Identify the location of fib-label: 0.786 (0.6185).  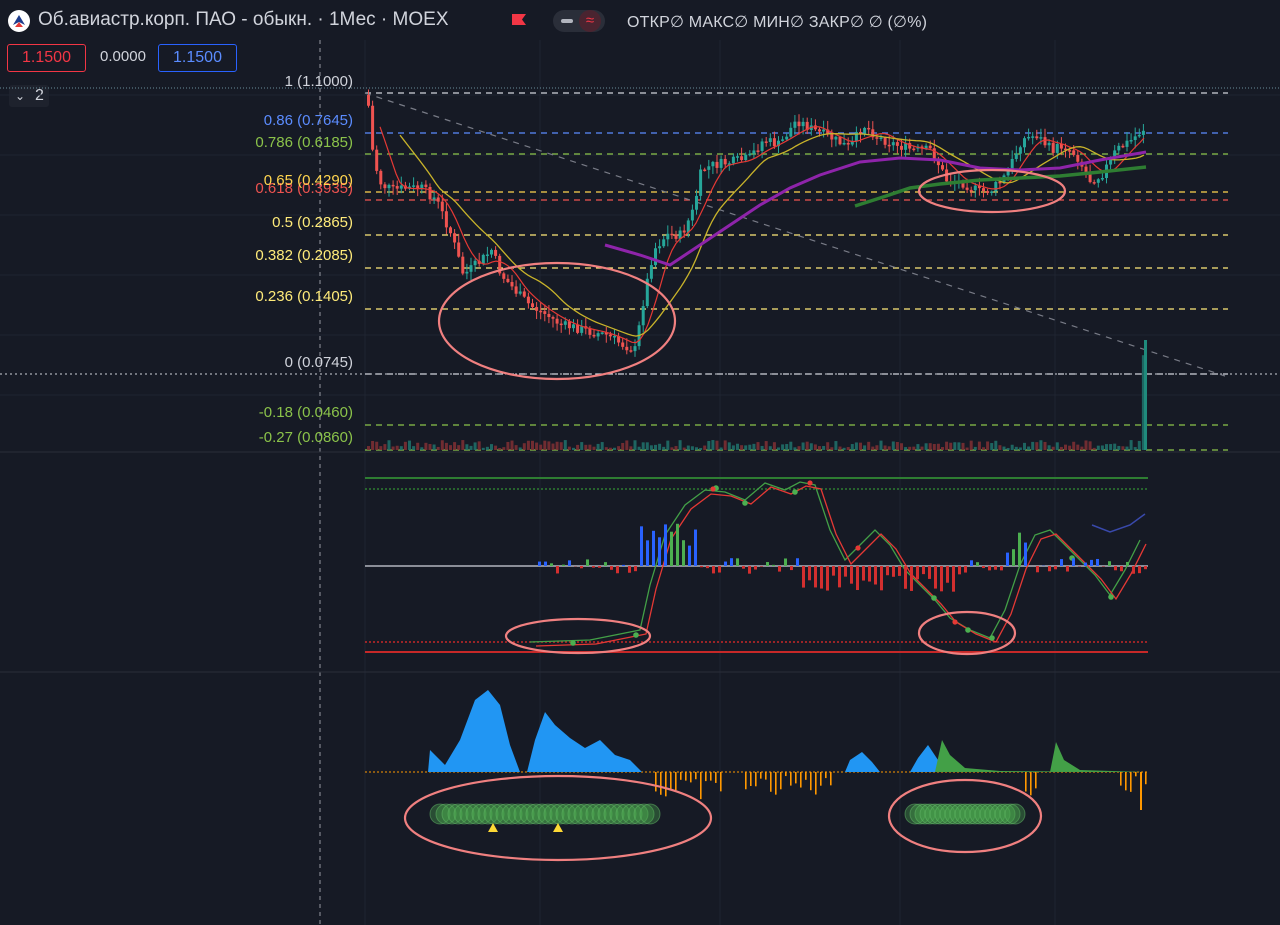
(304, 142).